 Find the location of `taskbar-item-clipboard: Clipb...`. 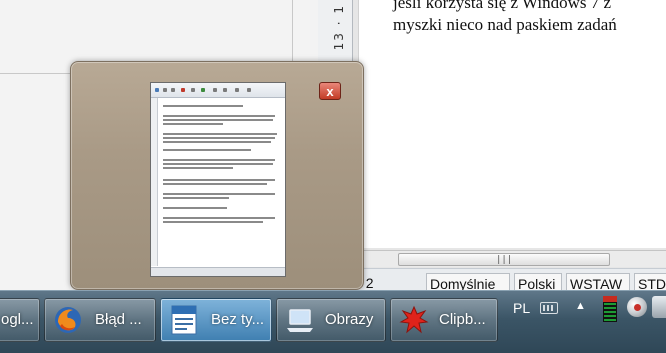

taskbar-item-clipboard: Clipb... is located at coordinates (444, 320).